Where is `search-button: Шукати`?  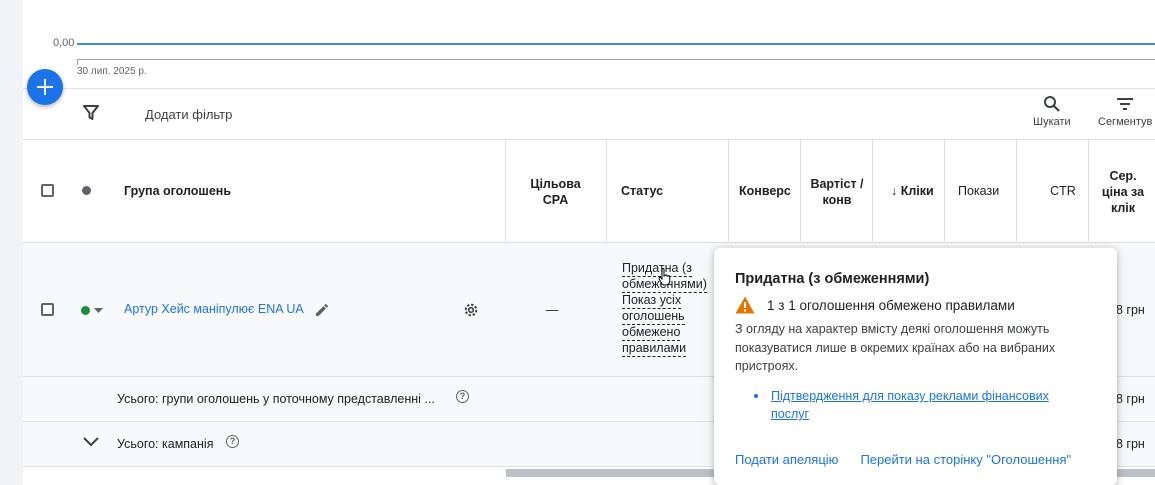 search-button: Шукати is located at coordinates (1052, 111).